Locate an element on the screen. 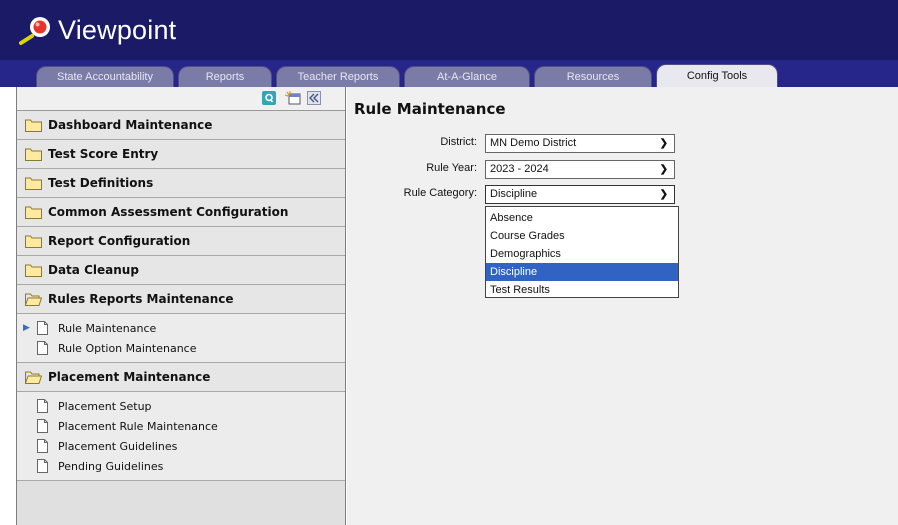 This screenshot has width=898, height=525. section-rules-reports-maintenance: Rules Reports Maintenance is located at coordinates (181, 299).